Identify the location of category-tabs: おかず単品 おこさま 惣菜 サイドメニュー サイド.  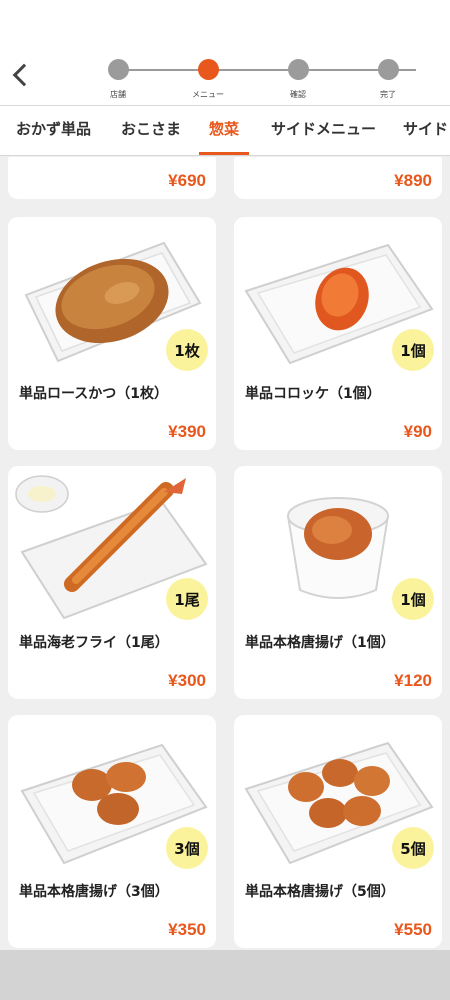
(225, 131).